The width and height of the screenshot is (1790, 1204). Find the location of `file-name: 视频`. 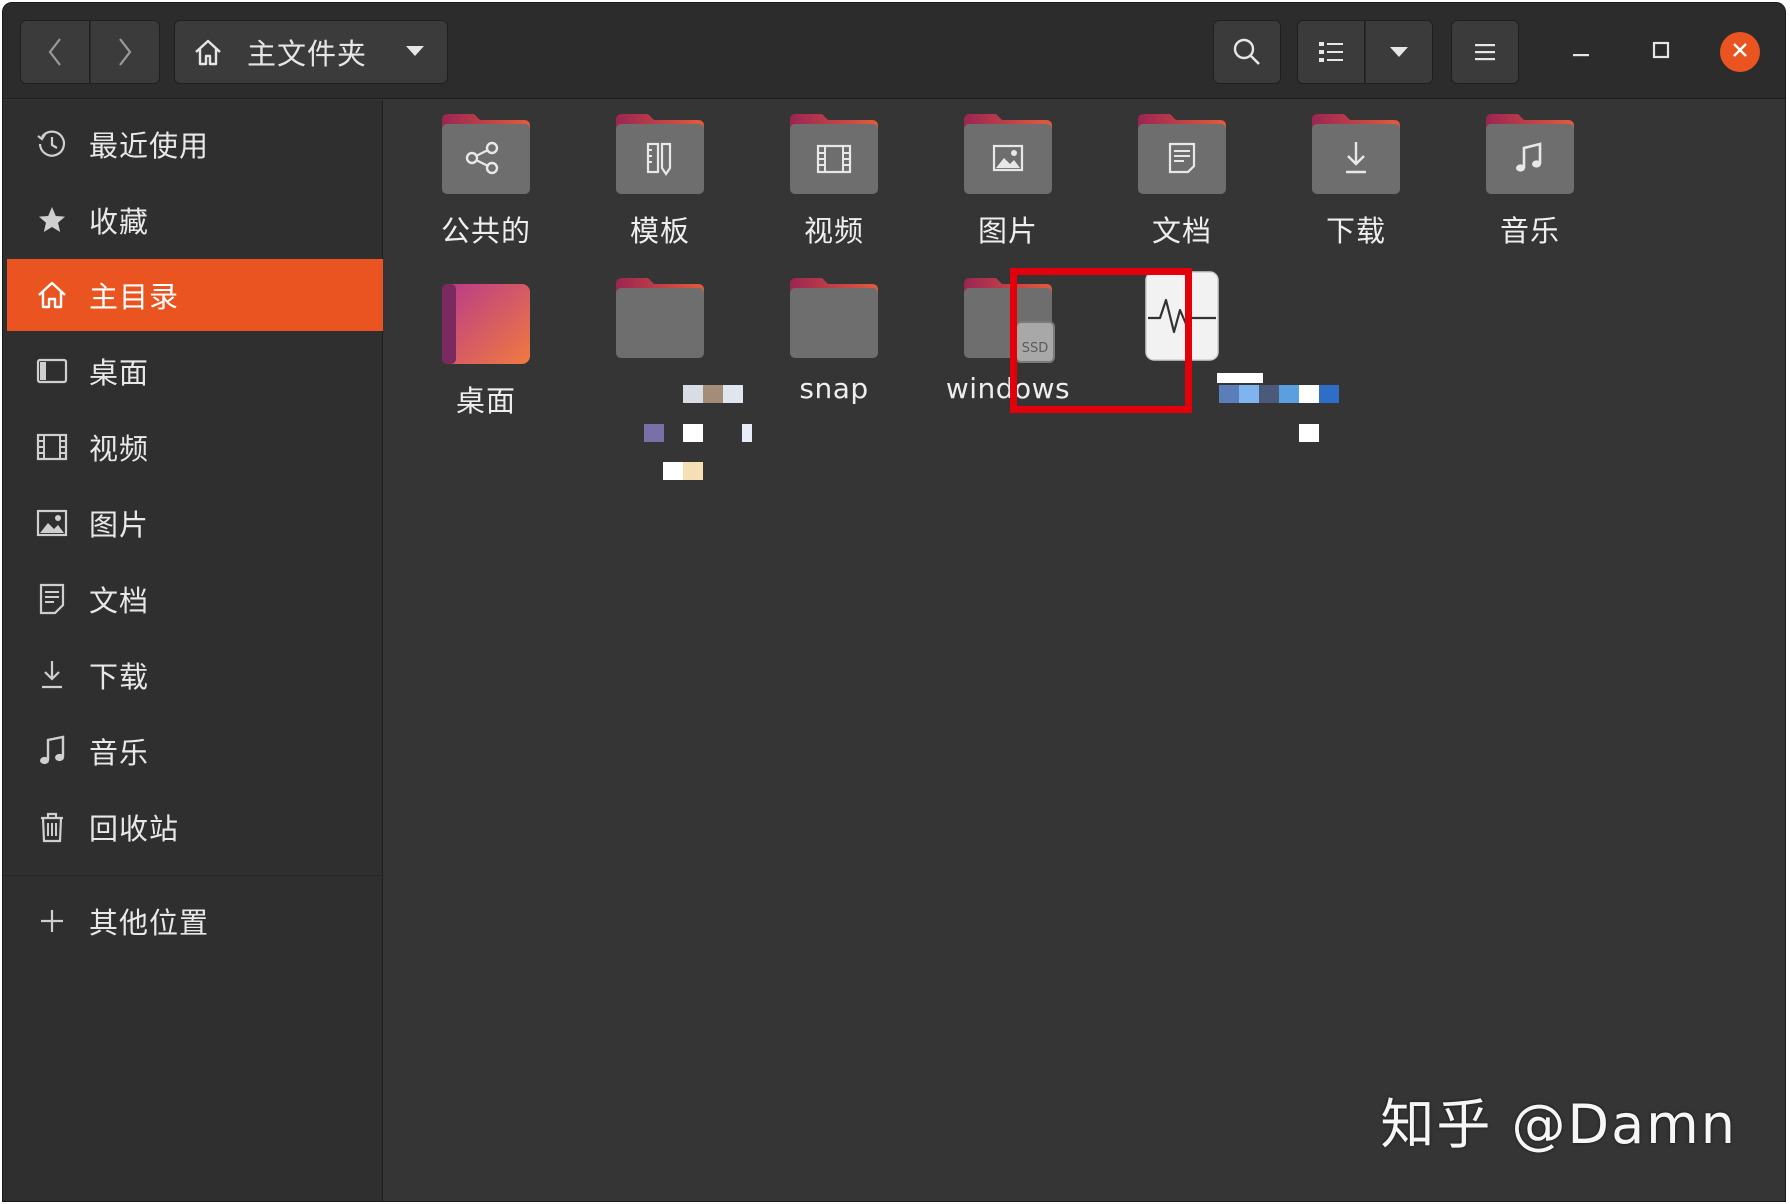

file-name: 视频 is located at coordinates (833, 231).